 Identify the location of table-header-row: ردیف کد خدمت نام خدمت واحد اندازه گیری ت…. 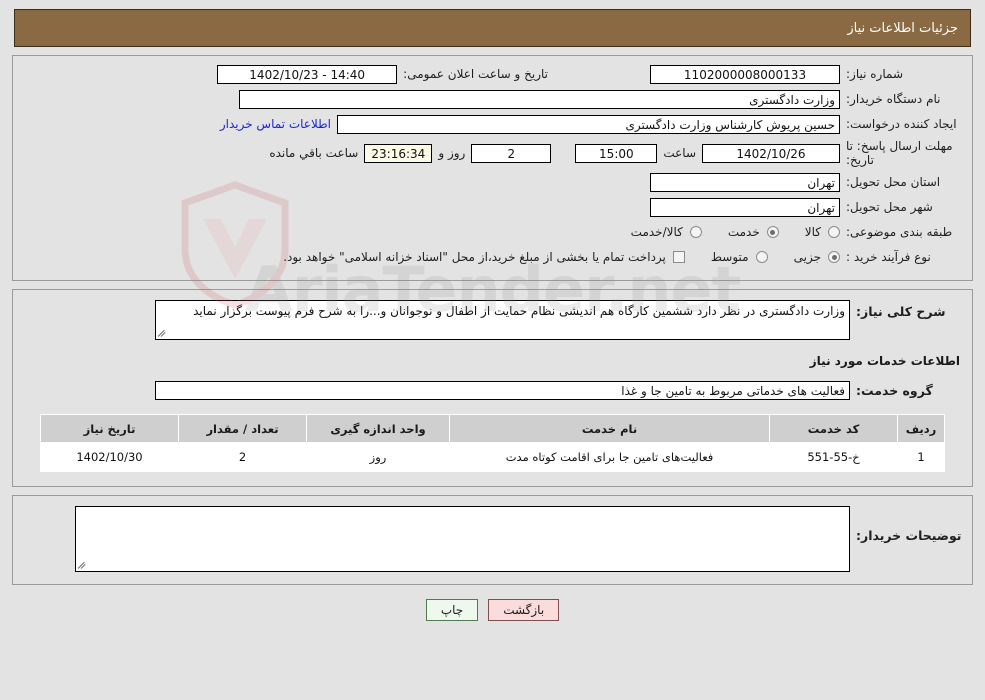
(492, 428).